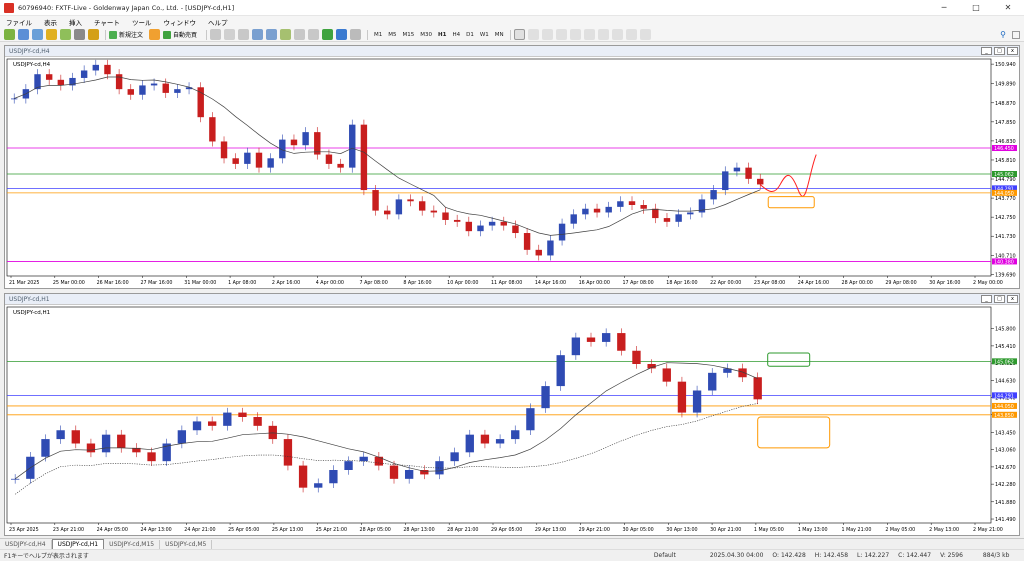  I want to click on data-window-icon, so click(51, 34).